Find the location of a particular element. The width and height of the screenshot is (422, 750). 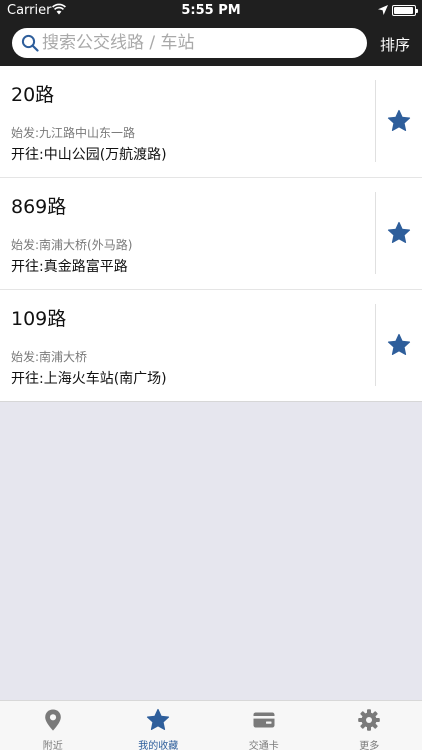

gear-icon is located at coordinates (369, 720).